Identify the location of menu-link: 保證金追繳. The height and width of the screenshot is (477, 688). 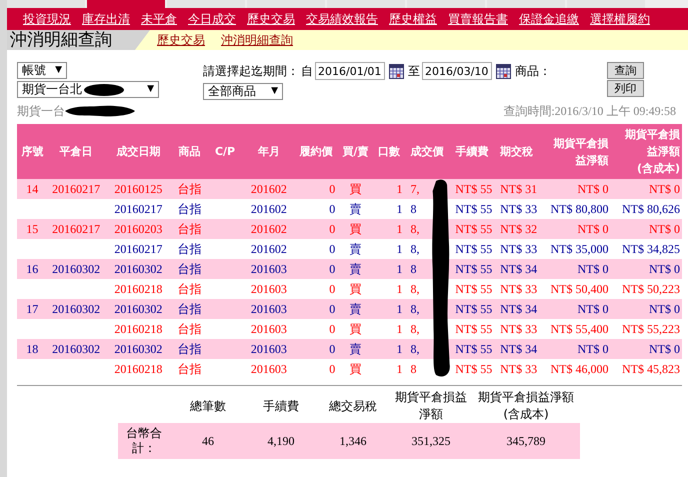
(549, 19).